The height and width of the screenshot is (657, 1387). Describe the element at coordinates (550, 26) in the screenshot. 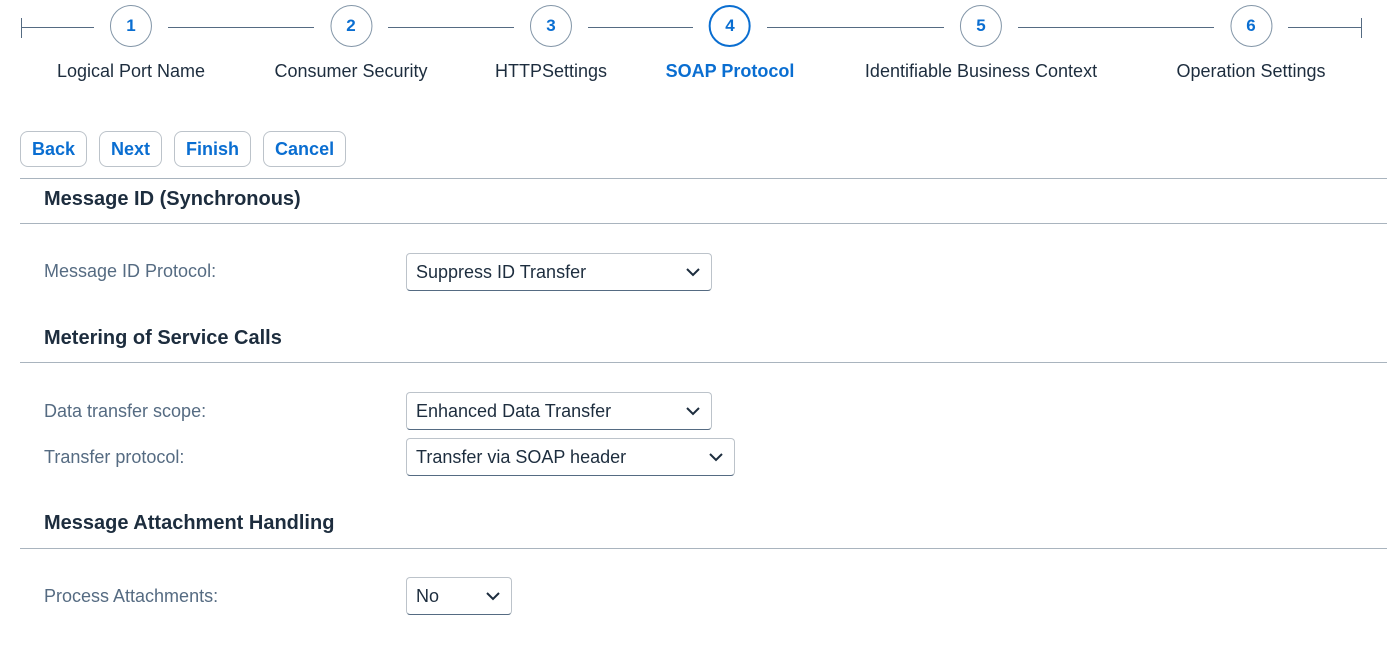

I see `step-number-badge: 3` at that location.